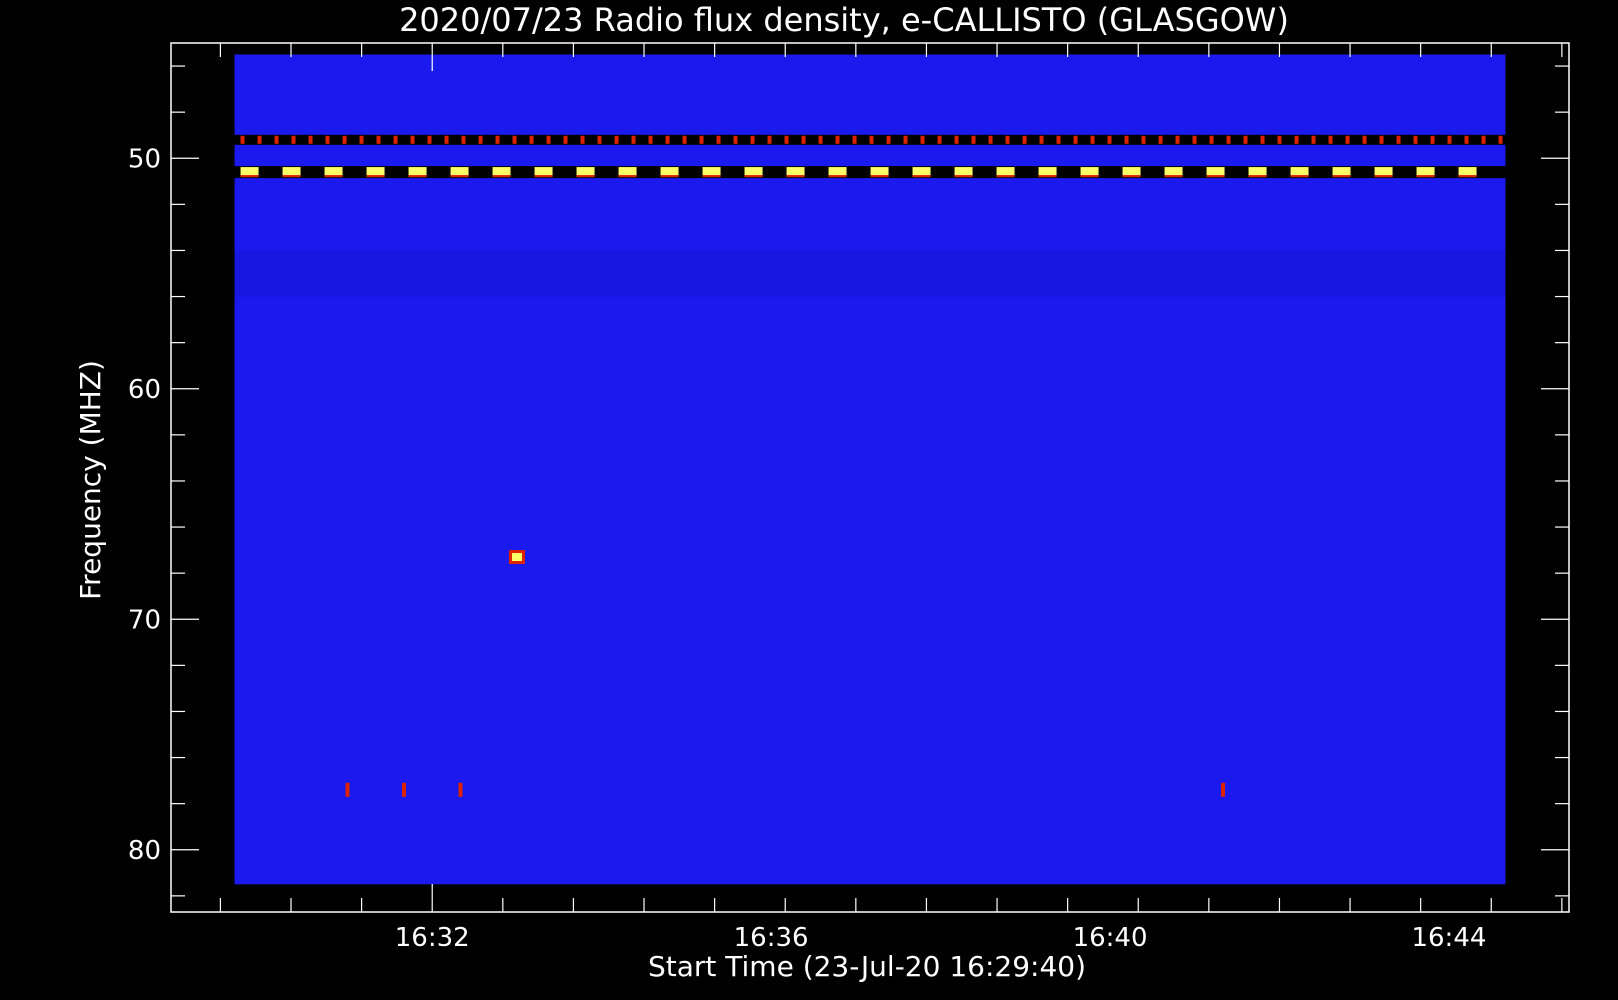 The image size is (1618, 1000). I want to click on x-tick-label: 16:40, so click(1110, 938).